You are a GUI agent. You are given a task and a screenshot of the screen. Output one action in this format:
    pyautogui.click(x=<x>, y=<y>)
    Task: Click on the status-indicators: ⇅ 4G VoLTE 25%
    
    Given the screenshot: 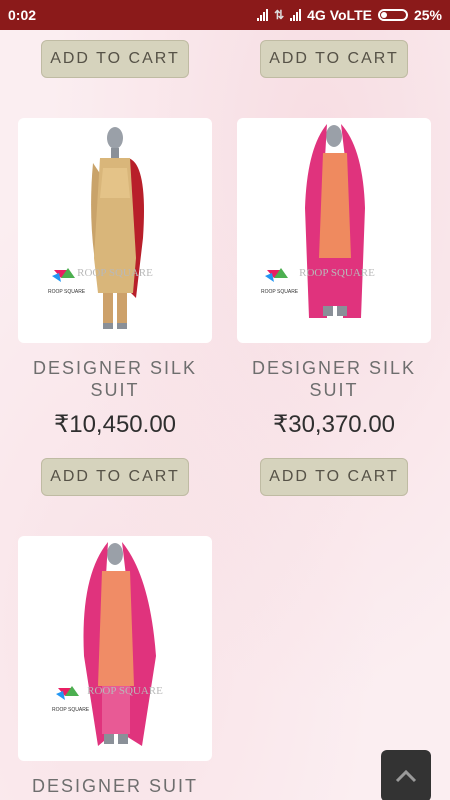 What is the action you would take?
    pyautogui.click(x=349, y=15)
    